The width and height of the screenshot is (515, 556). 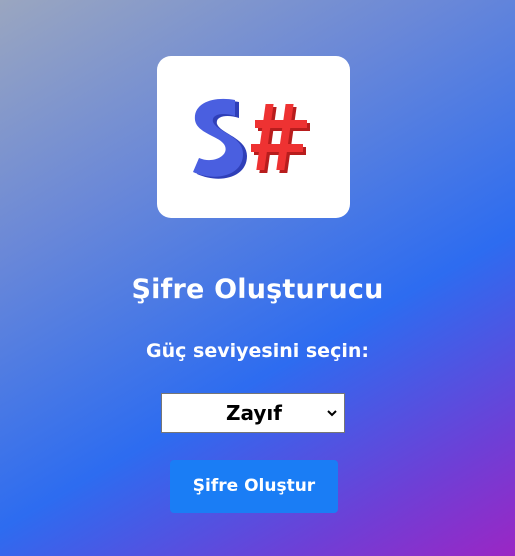 I want to click on strength-select: Zayıf, so click(x=253, y=413).